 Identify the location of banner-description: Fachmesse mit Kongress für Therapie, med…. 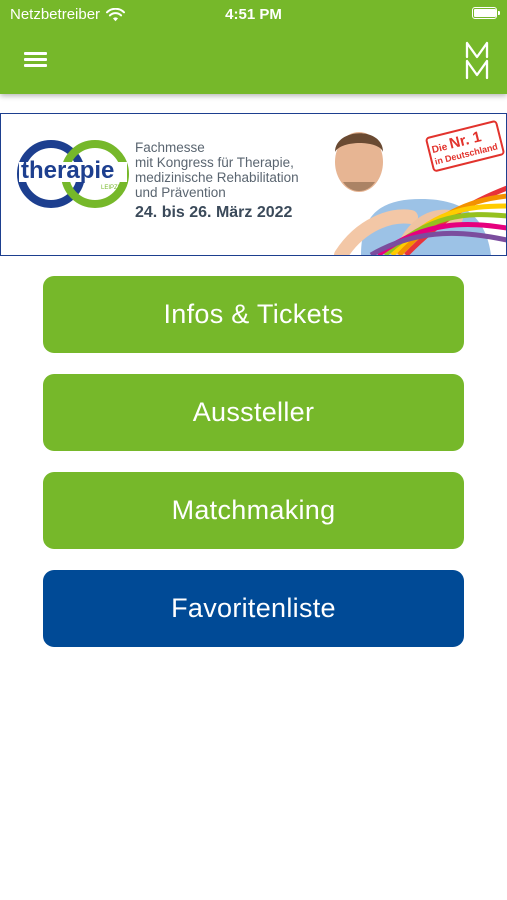
(217, 170).